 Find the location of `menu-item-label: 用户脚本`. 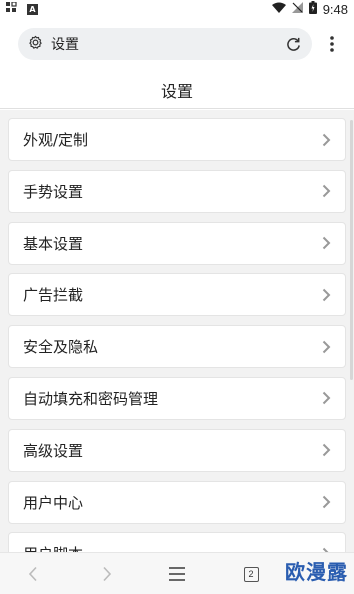

menu-item-label: 用户脚本 is located at coordinates (53, 547).